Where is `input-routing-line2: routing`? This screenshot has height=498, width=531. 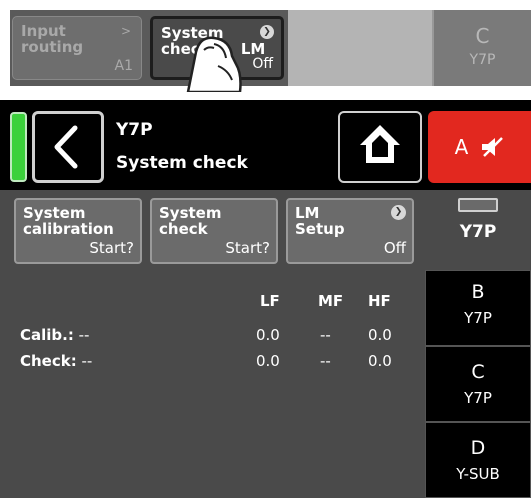
input-routing-line2: routing is located at coordinates (52, 47).